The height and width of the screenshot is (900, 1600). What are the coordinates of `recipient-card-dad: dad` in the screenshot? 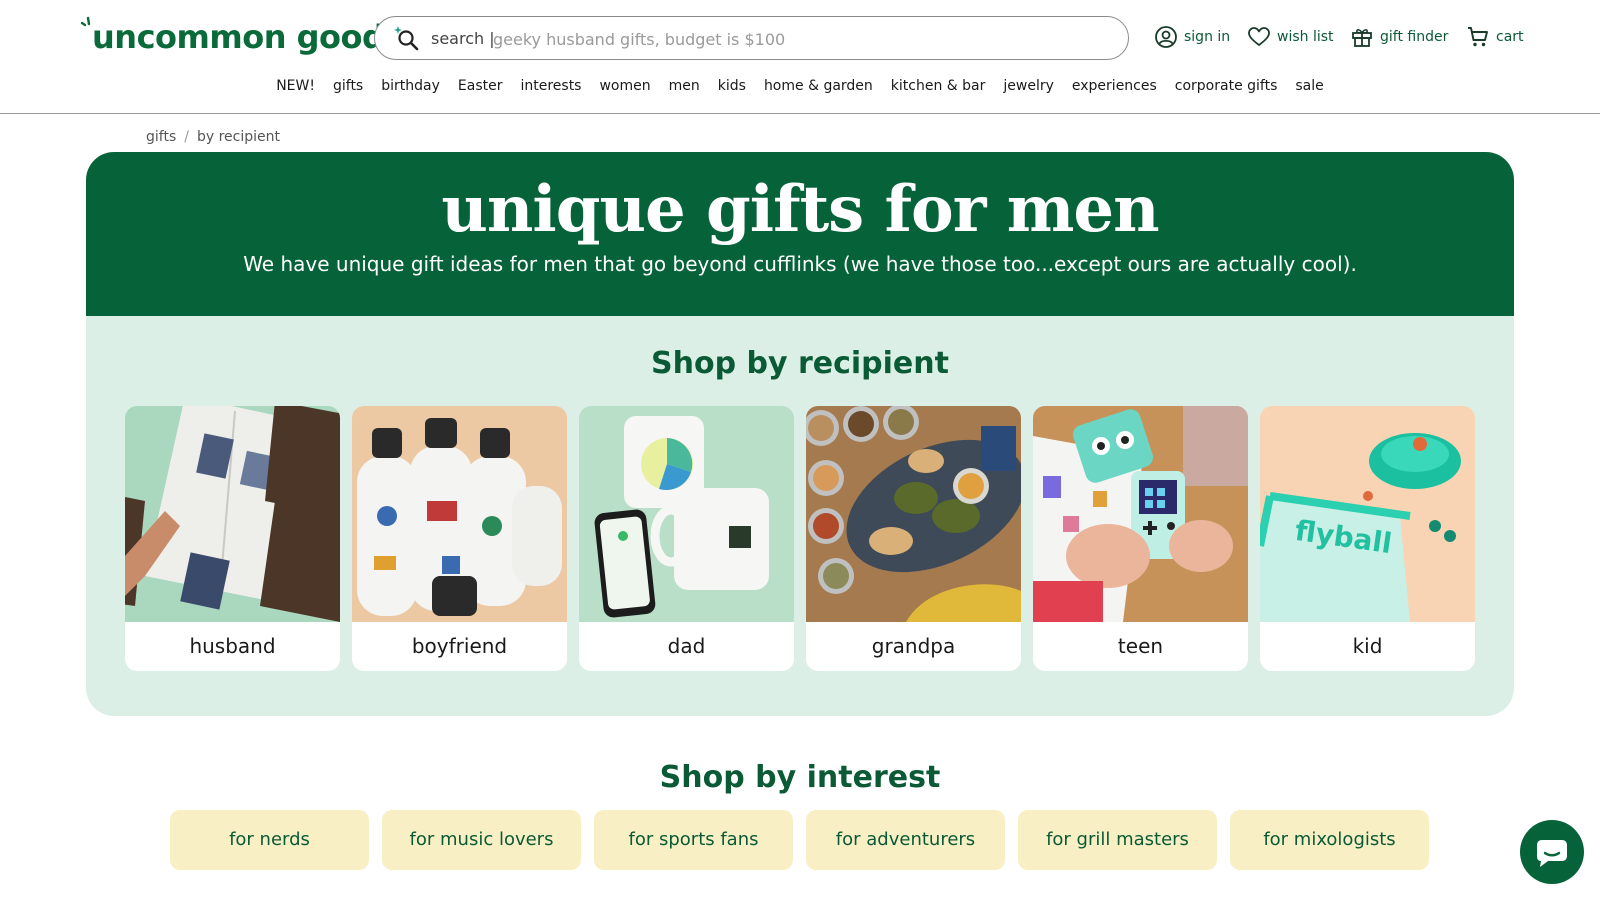 It's located at (686, 538).